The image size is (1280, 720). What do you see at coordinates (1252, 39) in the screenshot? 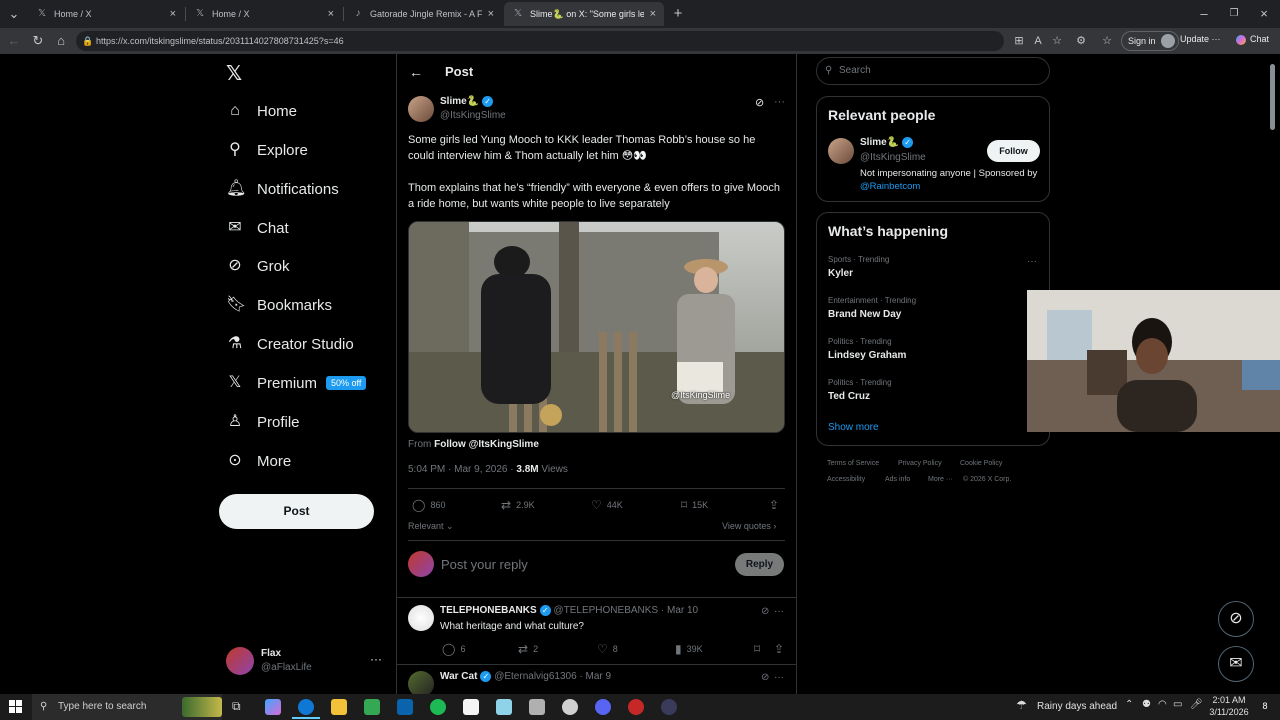
I see `copilot-chat-button: Chat` at bounding box center [1252, 39].